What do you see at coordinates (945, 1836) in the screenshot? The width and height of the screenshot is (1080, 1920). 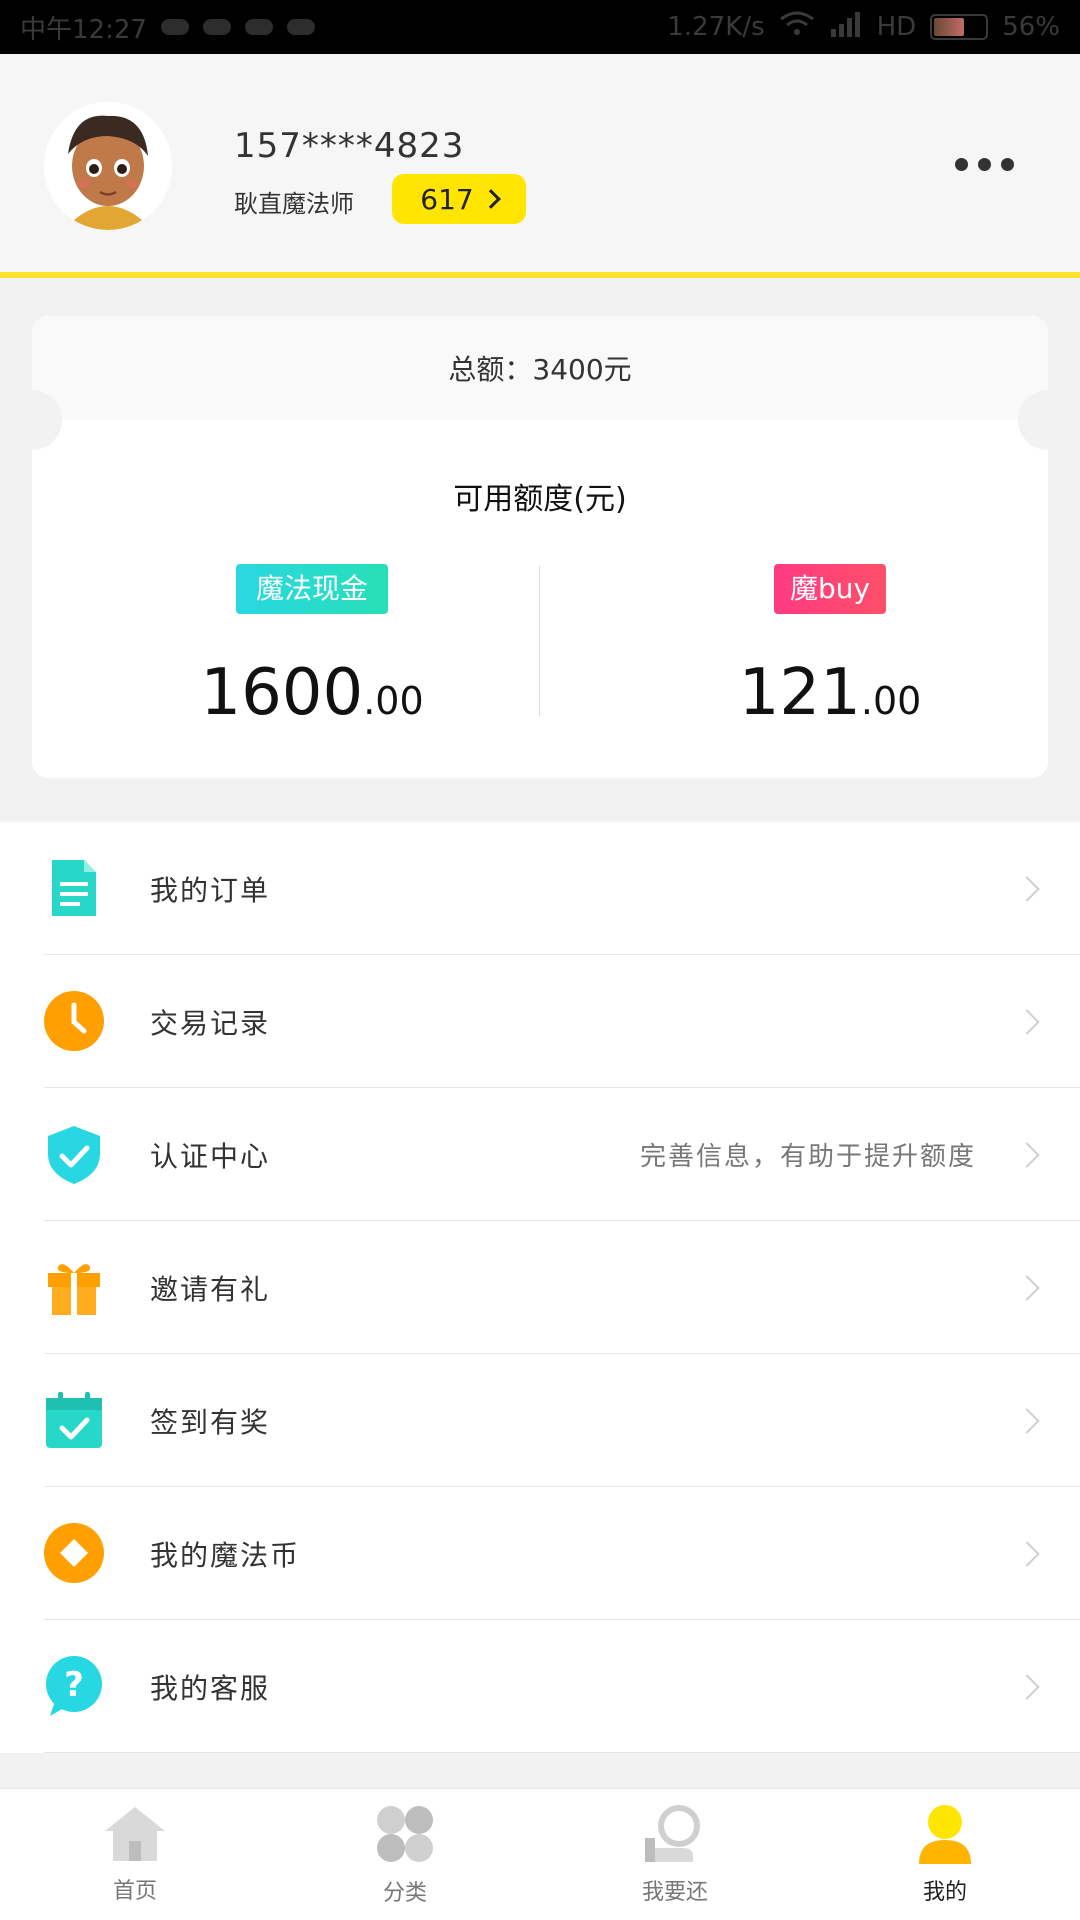 I see `user-icon` at bounding box center [945, 1836].